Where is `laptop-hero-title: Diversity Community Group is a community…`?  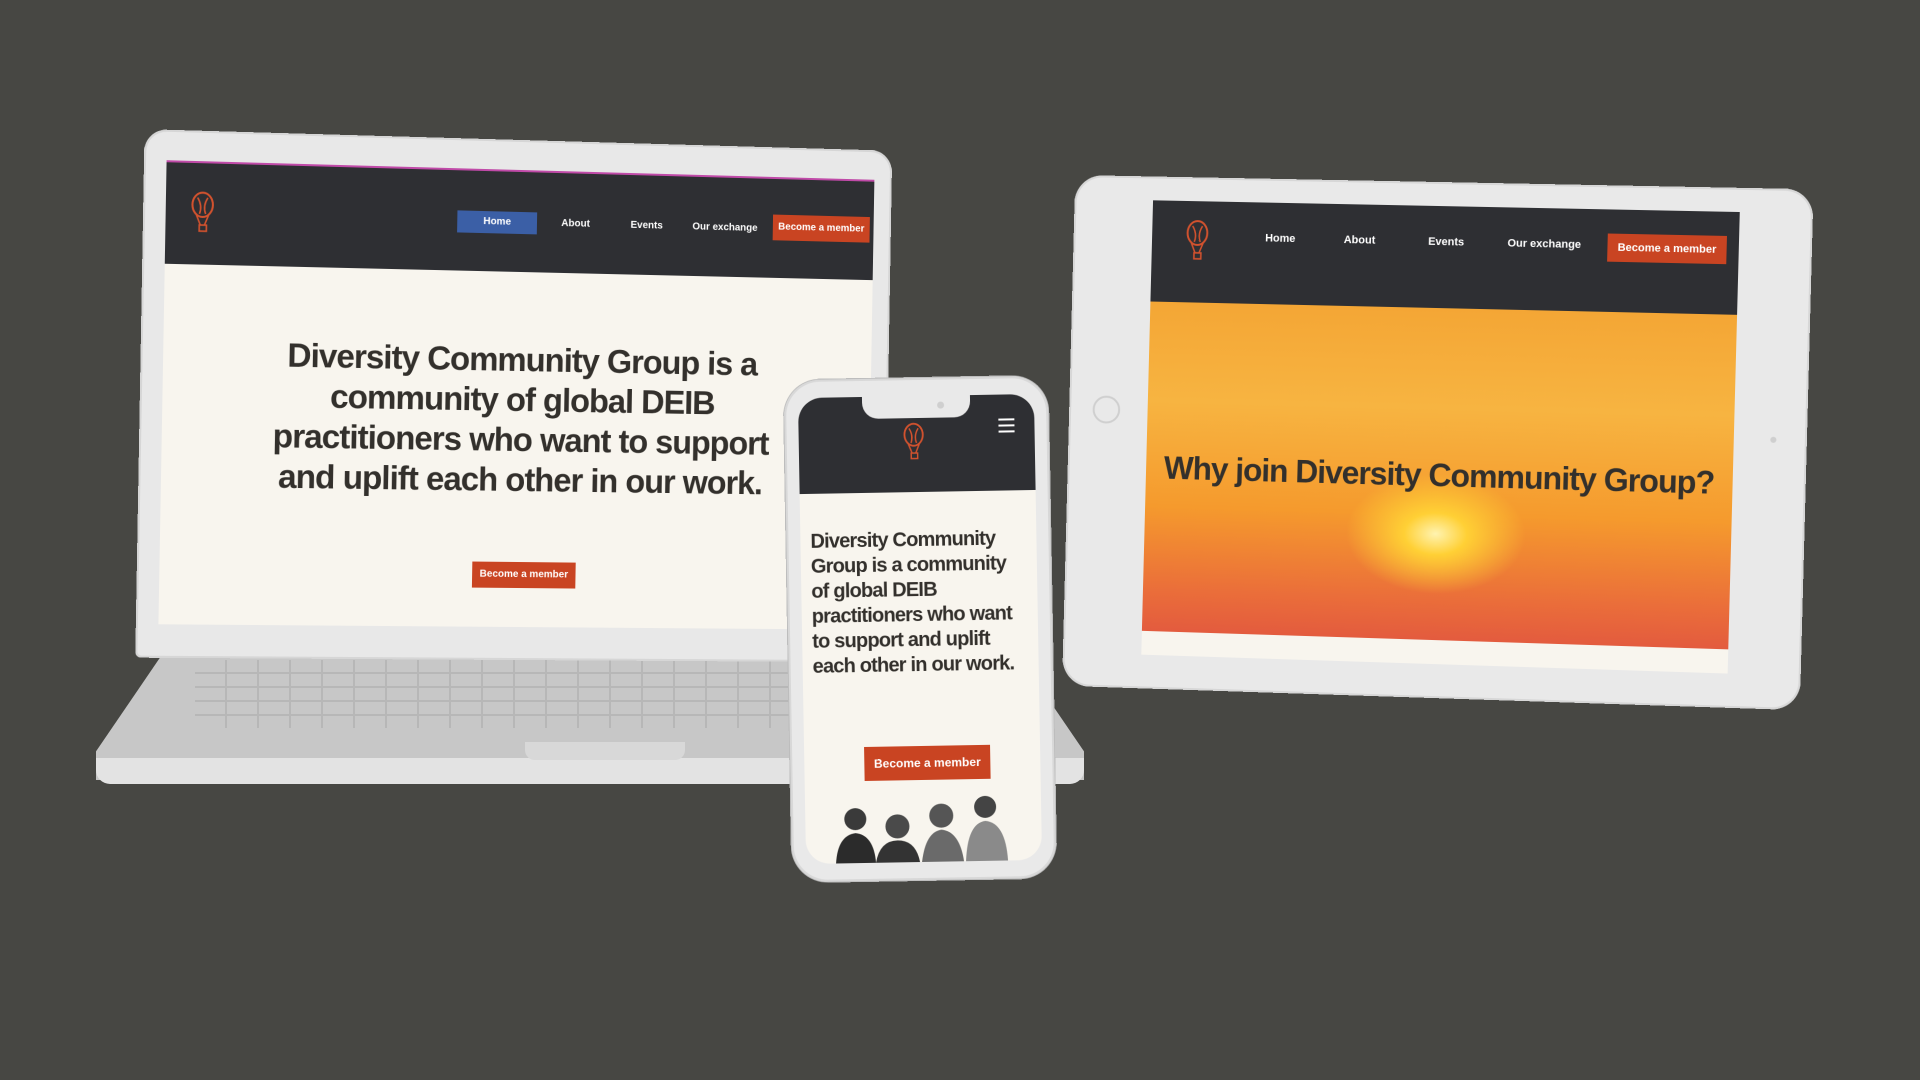 laptop-hero-title: Diversity Community Group is a community… is located at coordinates (520, 419).